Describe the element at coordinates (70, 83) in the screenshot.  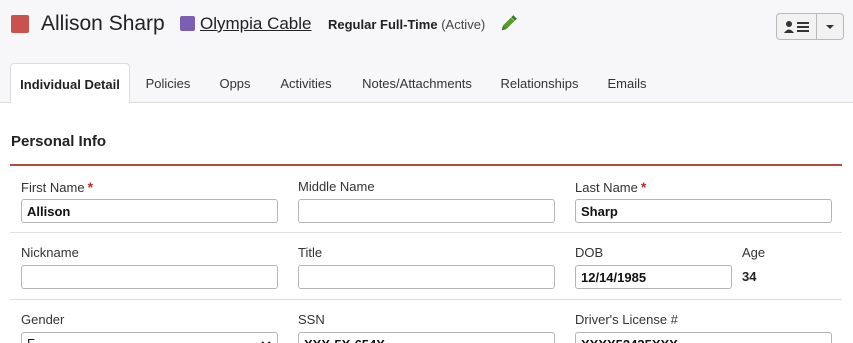
I see `tab-individual-detail: Individual Detail` at that location.